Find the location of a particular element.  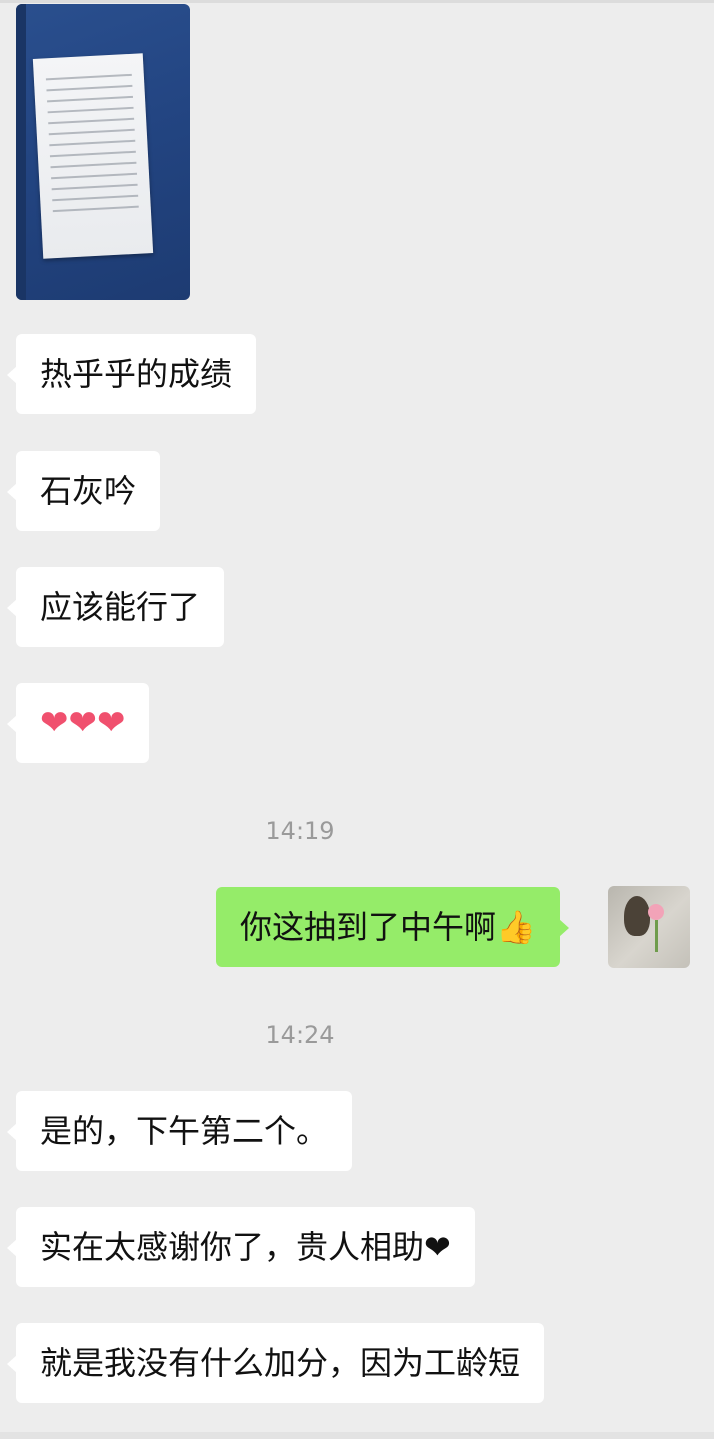

top-divider is located at coordinates (357, 1).